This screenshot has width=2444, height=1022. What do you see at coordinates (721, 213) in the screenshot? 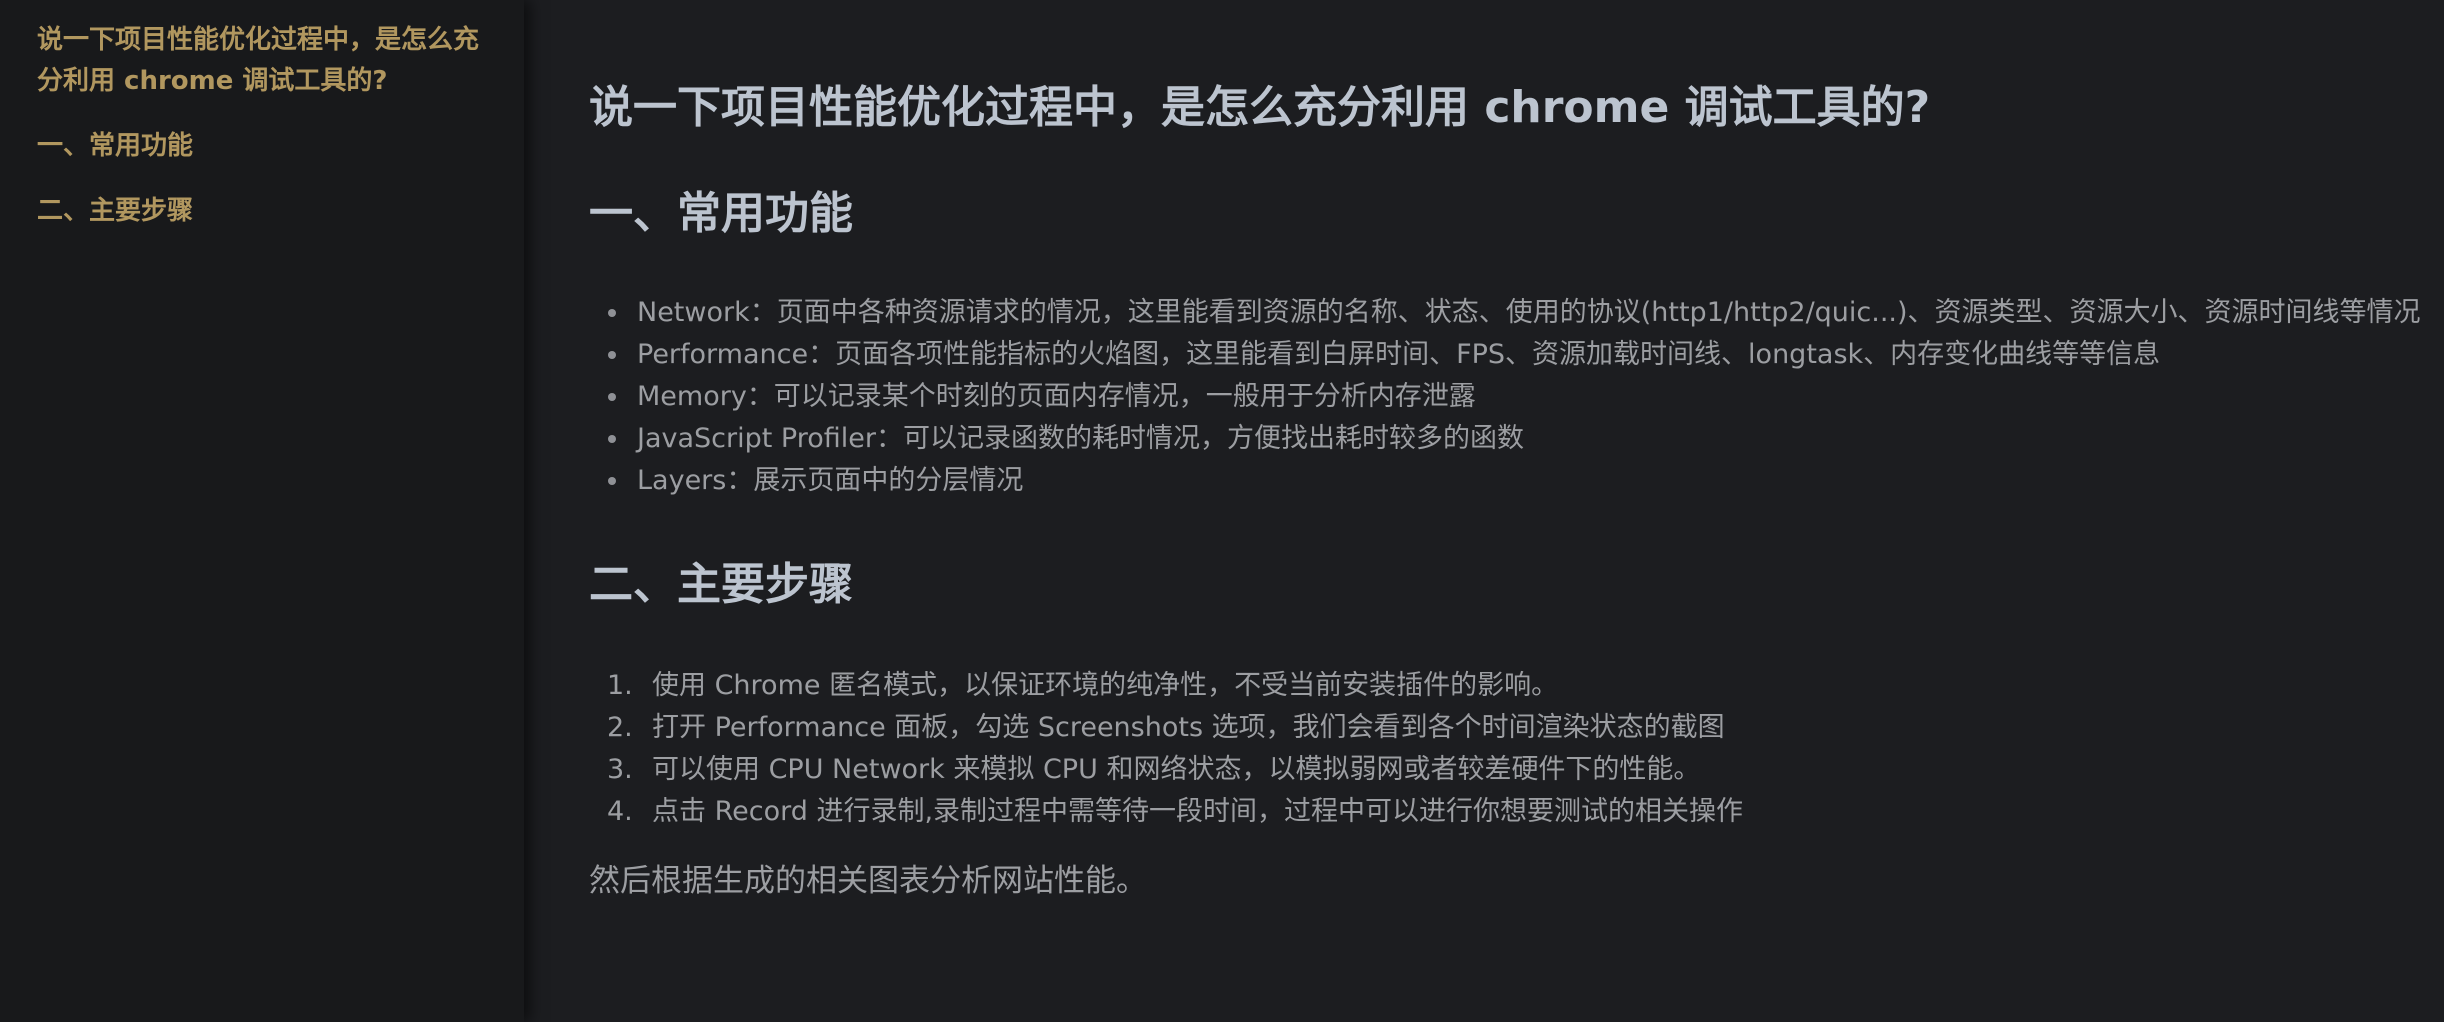
I see `section-heading-features: 一、常用功能` at bounding box center [721, 213].